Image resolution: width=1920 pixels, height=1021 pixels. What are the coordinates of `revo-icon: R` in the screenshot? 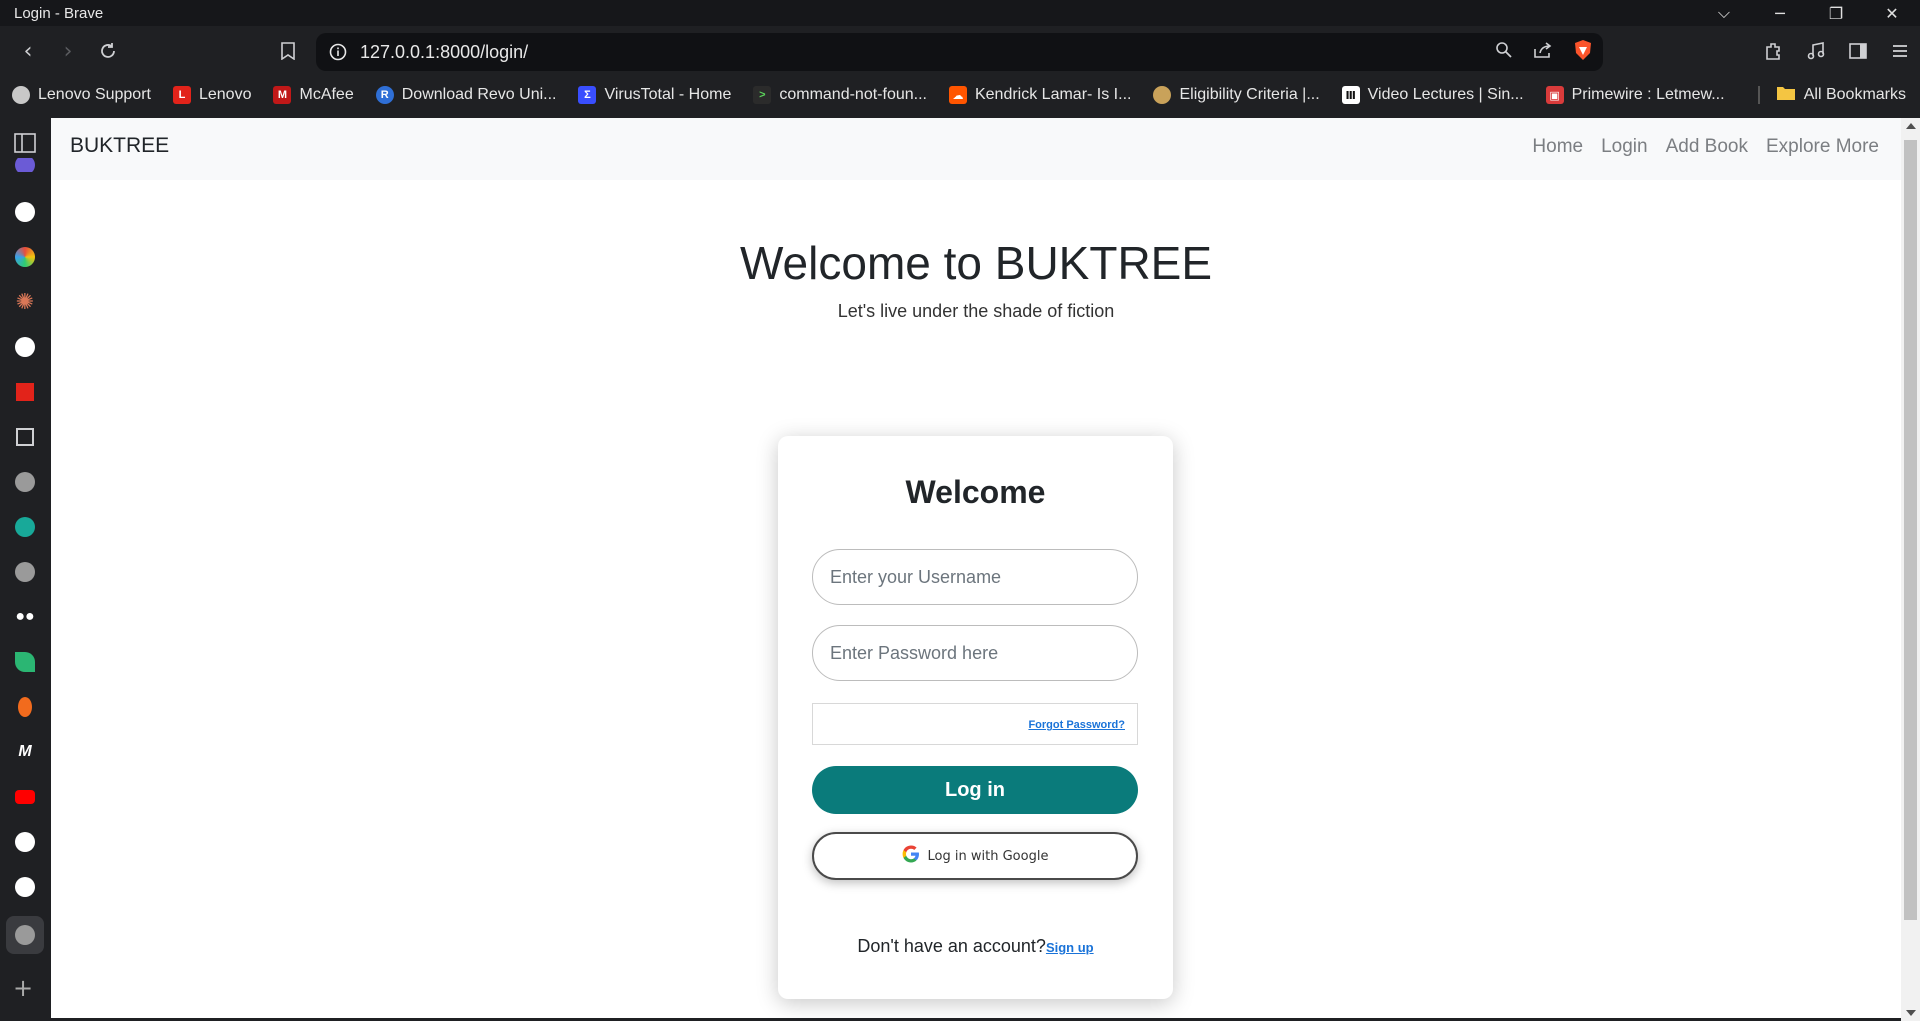 It's located at (384, 95).